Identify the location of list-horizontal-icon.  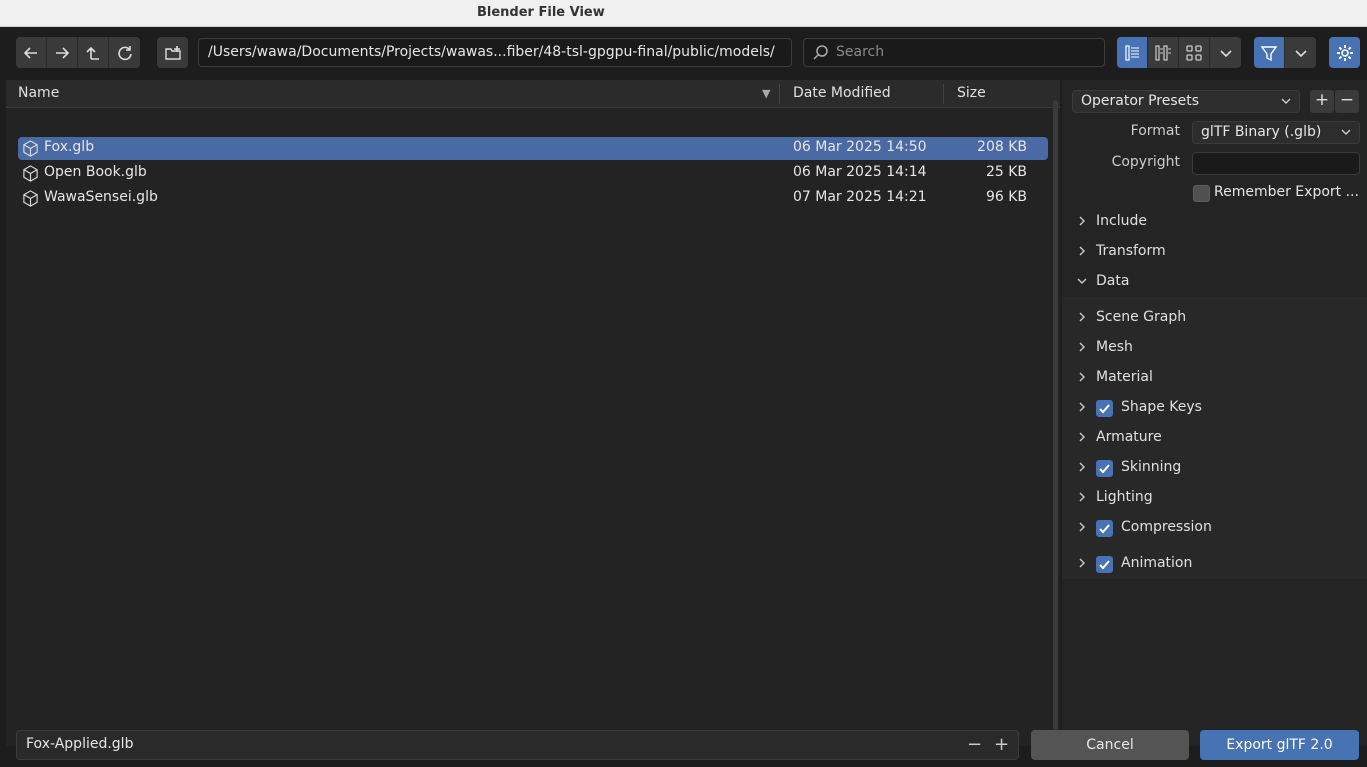
(1163, 52).